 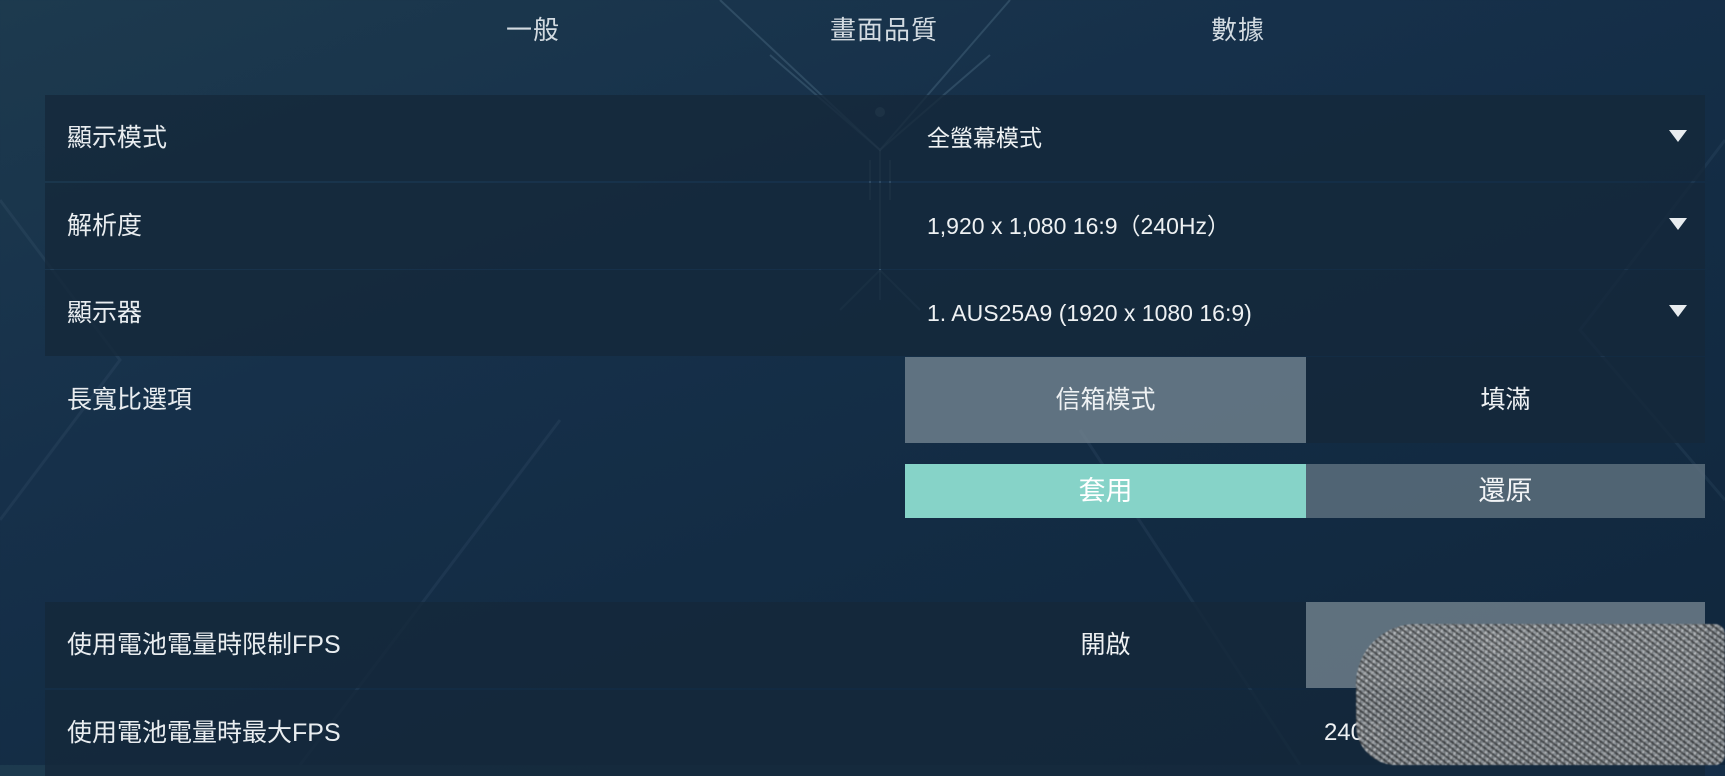 What do you see at coordinates (1505, 491) in the screenshot?
I see `revert-button: 還原` at bounding box center [1505, 491].